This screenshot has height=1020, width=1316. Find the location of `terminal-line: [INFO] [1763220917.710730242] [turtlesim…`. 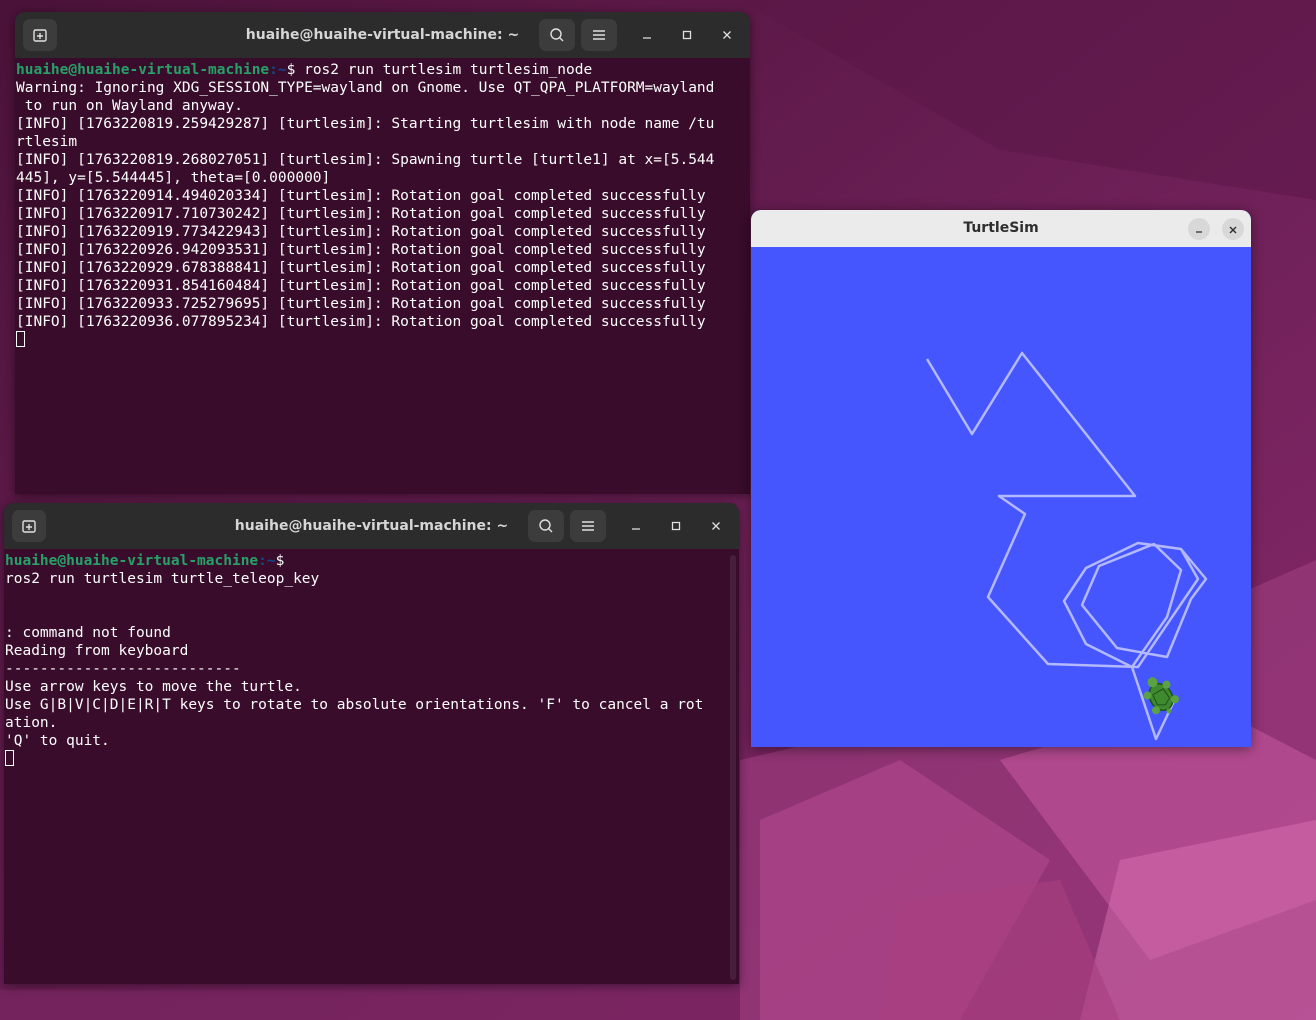

terminal-line: [INFO] [1763220917.710730242] [turtlesim… is located at coordinates (361, 214).